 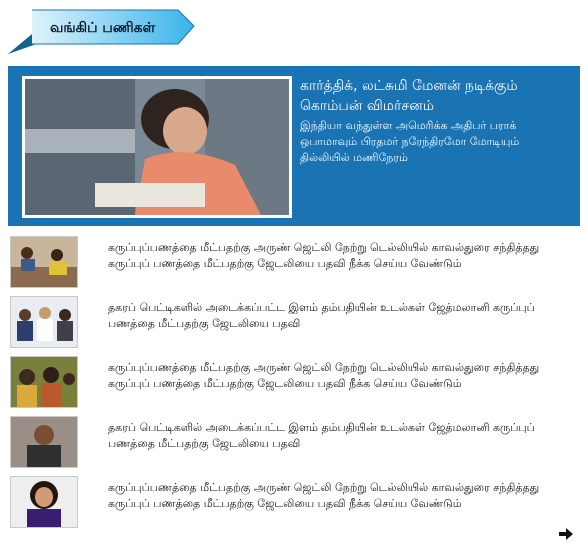 I want to click on featured-photo, so click(x=157, y=147).